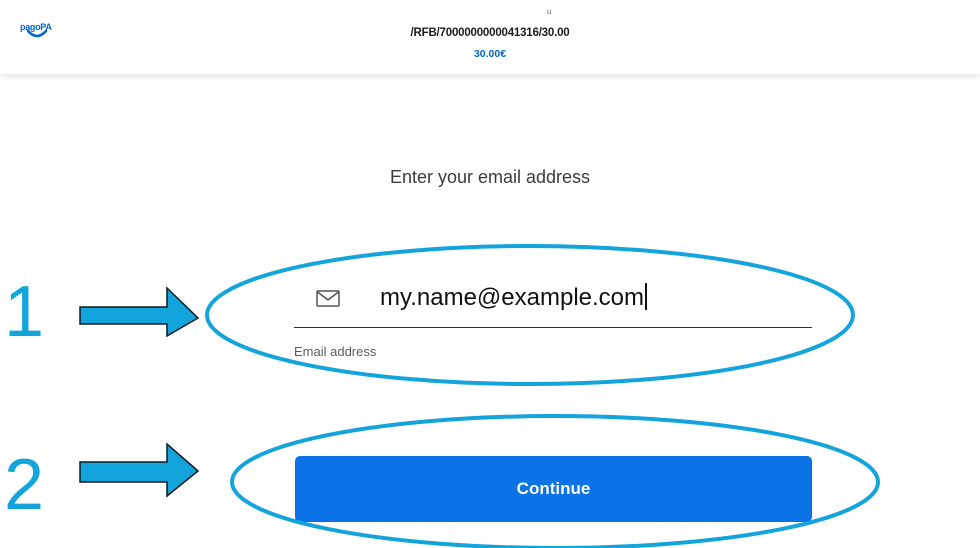 This screenshot has width=980, height=548. What do you see at coordinates (646, 296) in the screenshot?
I see `text-caret` at bounding box center [646, 296].